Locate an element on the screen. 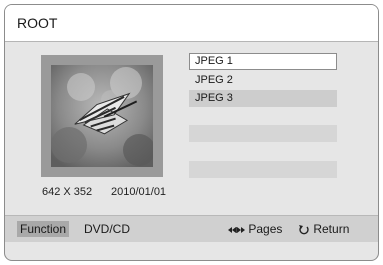 The image size is (383, 265). return-arrow-icon is located at coordinates (304, 229).